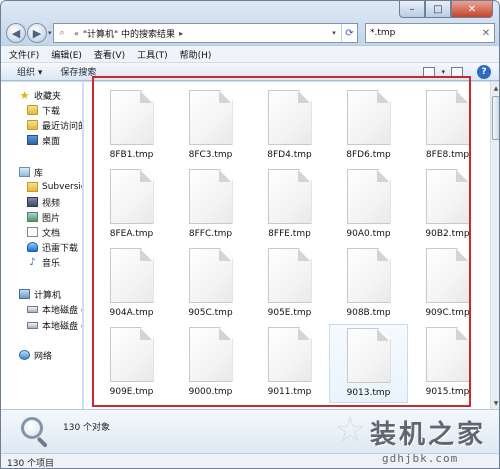 This screenshot has height=469, width=500. Describe the element at coordinates (368, 363) in the screenshot. I see `file-item: 9013.tmp` at that location.